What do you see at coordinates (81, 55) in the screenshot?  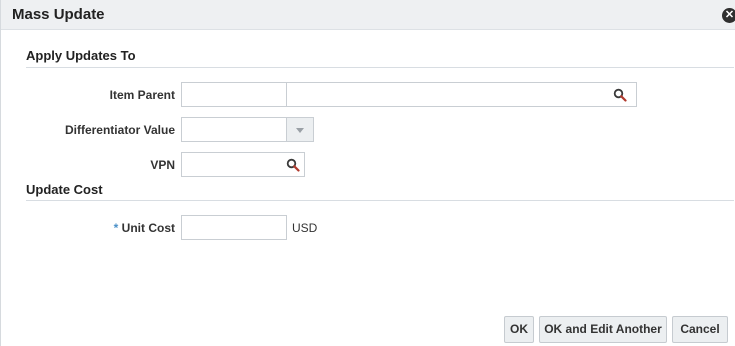 I see `section-header-apply-updates: Apply Updates To` at bounding box center [81, 55].